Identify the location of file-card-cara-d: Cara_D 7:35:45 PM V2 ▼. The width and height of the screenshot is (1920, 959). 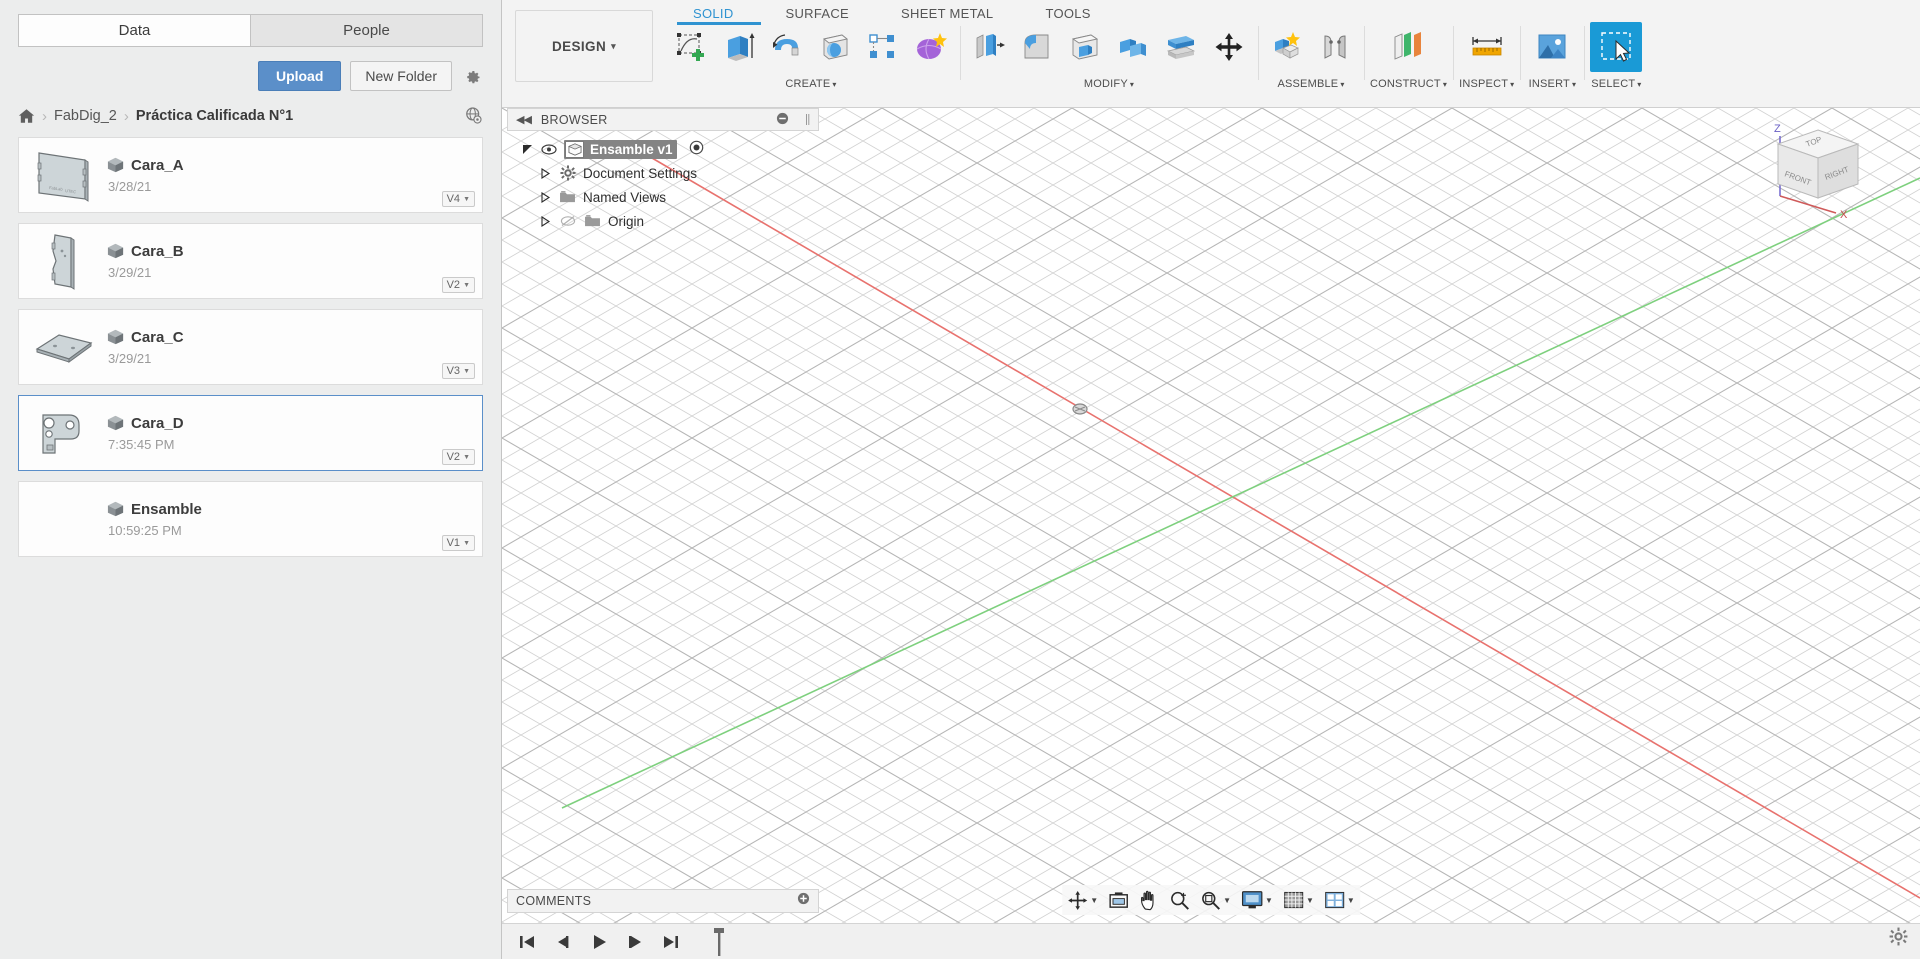
(250, 433).